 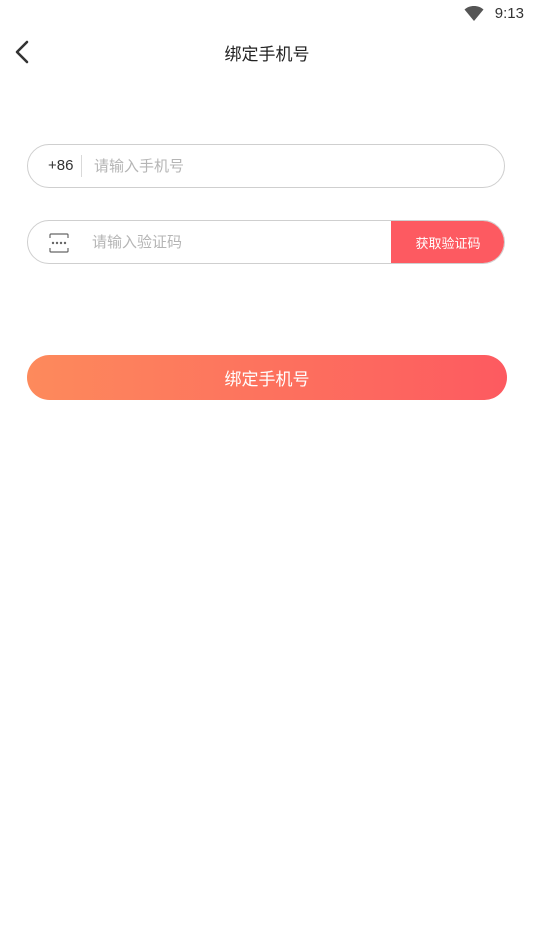 I want to click on phone-input, so click(x=284, y=166).